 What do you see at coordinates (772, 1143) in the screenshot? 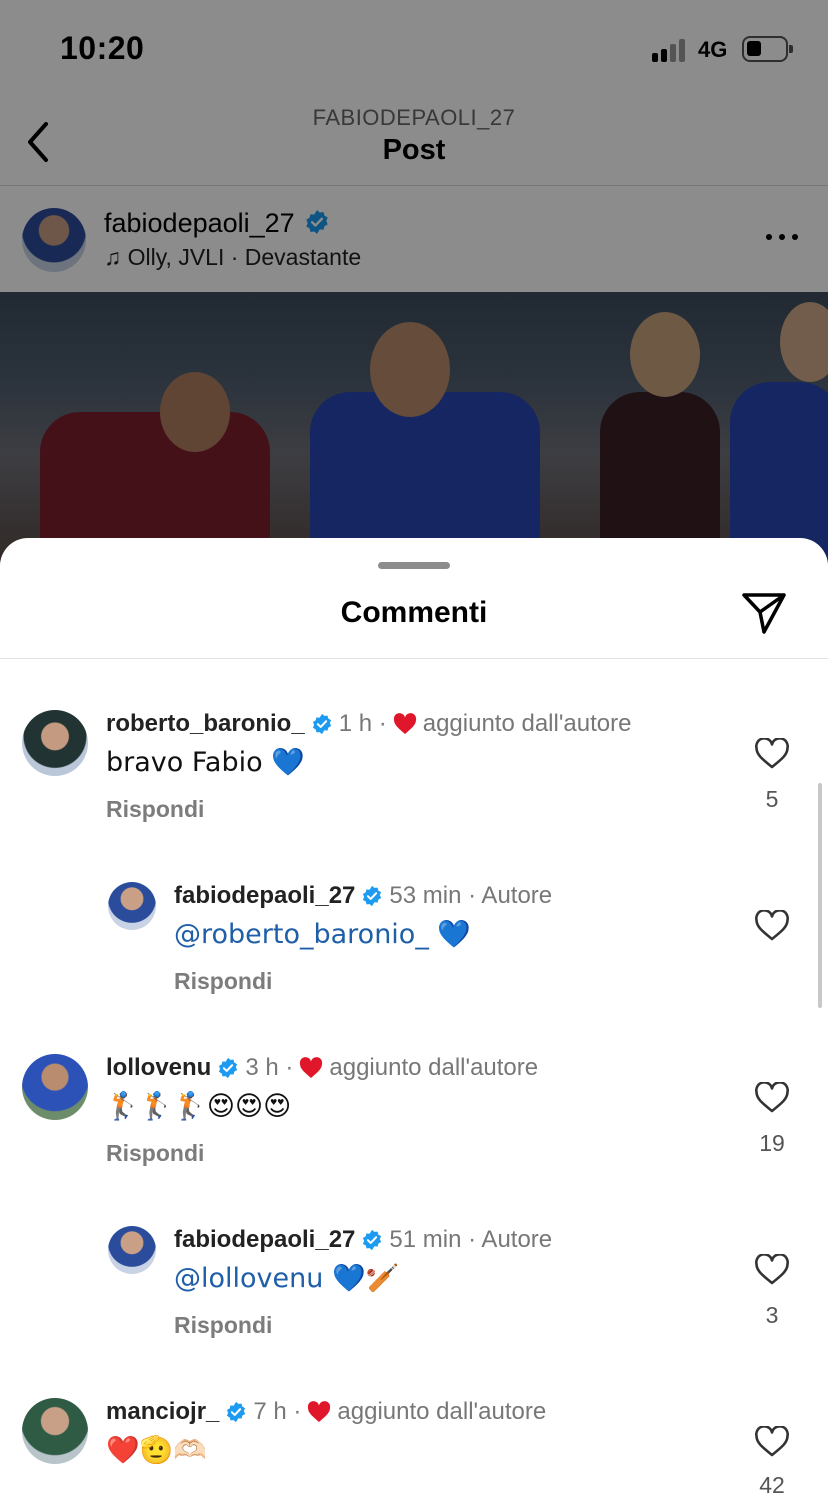
I see `like-count: 19` at bounding box center [772, 1143].